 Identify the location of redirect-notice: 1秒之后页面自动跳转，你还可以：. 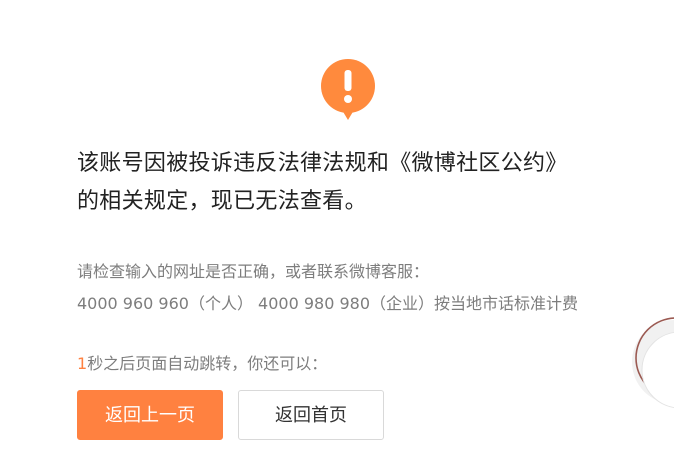
(202, 364).